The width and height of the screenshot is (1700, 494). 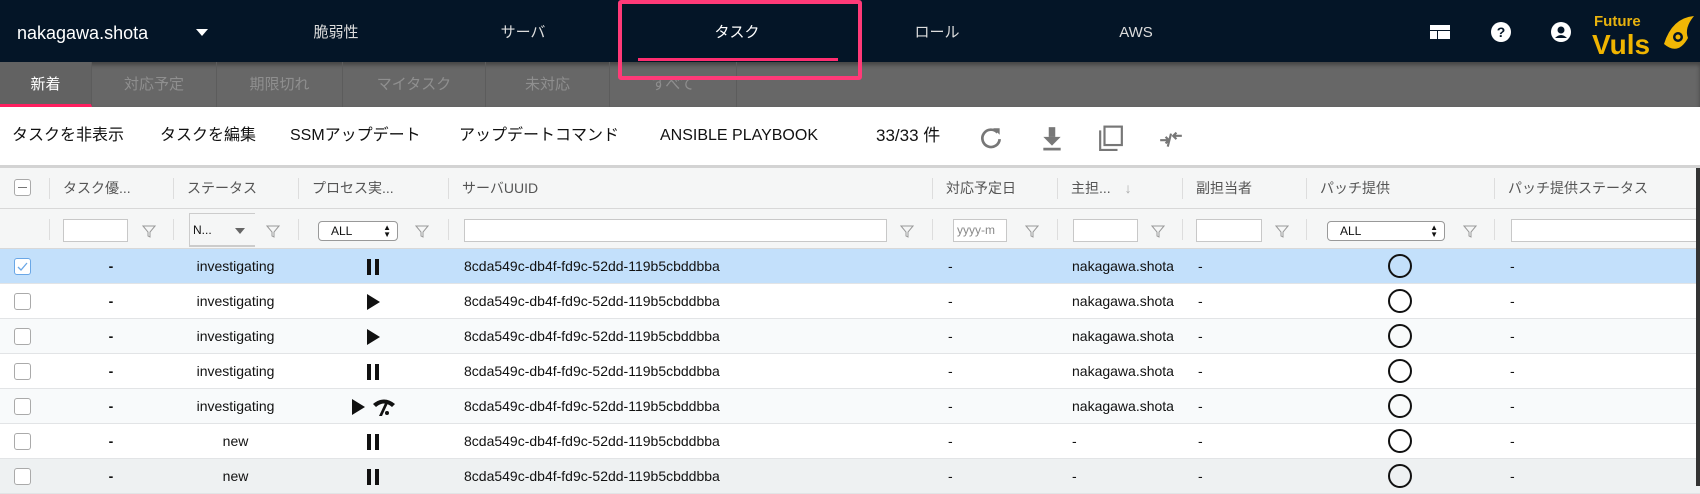 What do you see at coordinates (1434, 231) in the screenshot?
I see `select-arrows-icon: ▲ ▼` at bounding box center [1434, 231].